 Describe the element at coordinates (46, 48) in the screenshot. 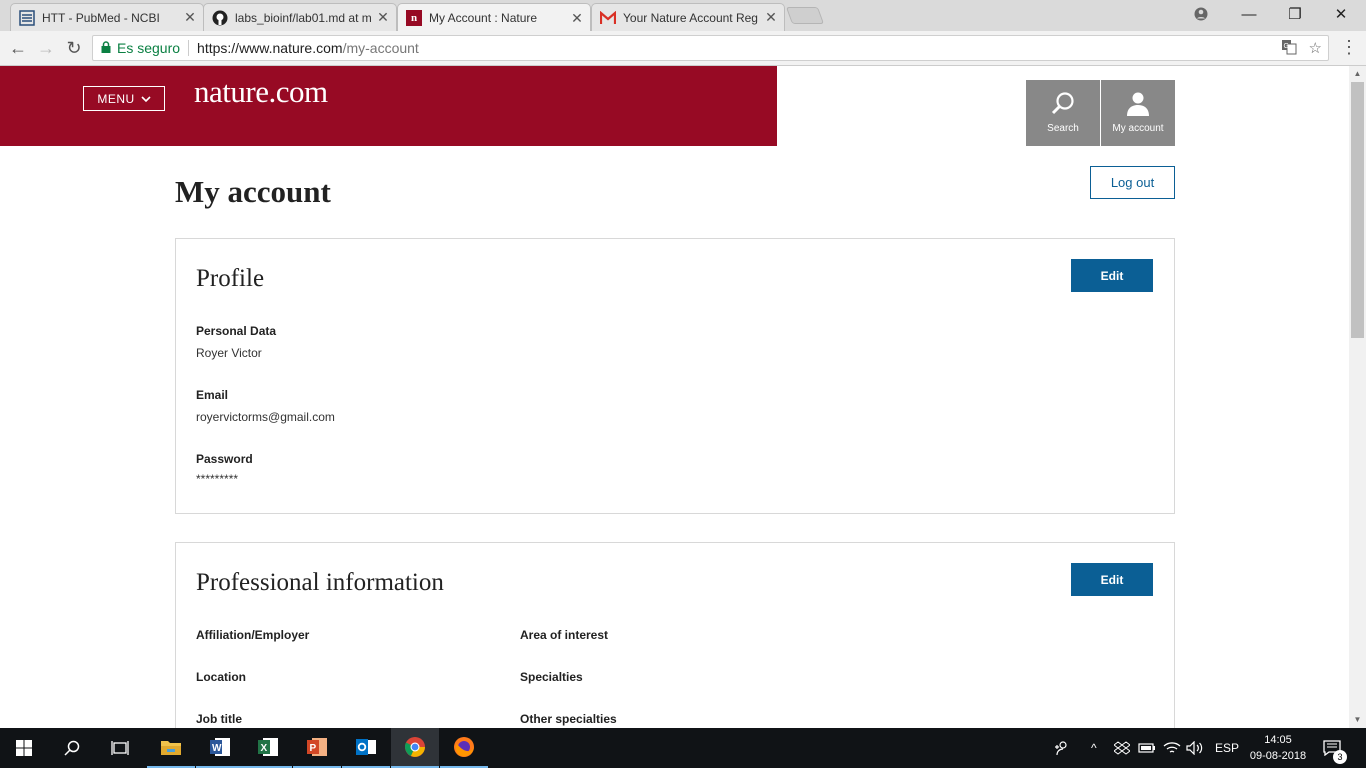

I see `forward-arrow-icon: →` at that location.